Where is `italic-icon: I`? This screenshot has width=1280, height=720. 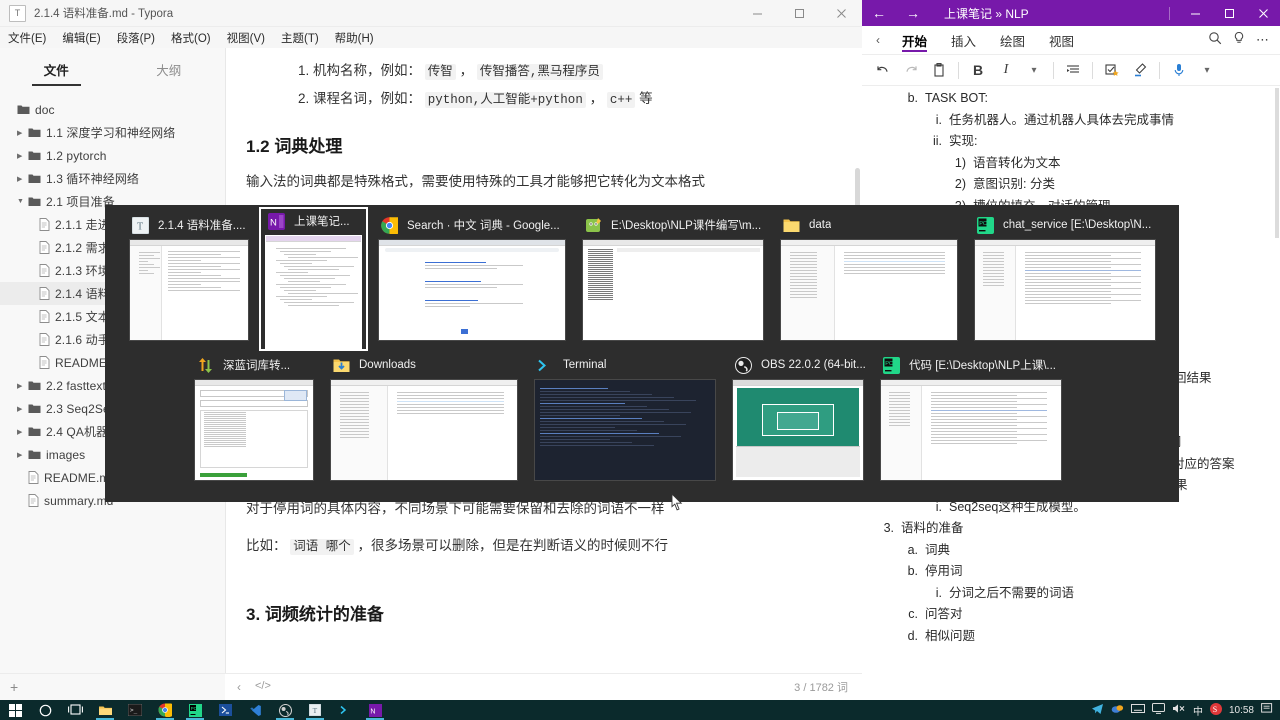 italic-icon: I is located at coordinates (1006, 70).